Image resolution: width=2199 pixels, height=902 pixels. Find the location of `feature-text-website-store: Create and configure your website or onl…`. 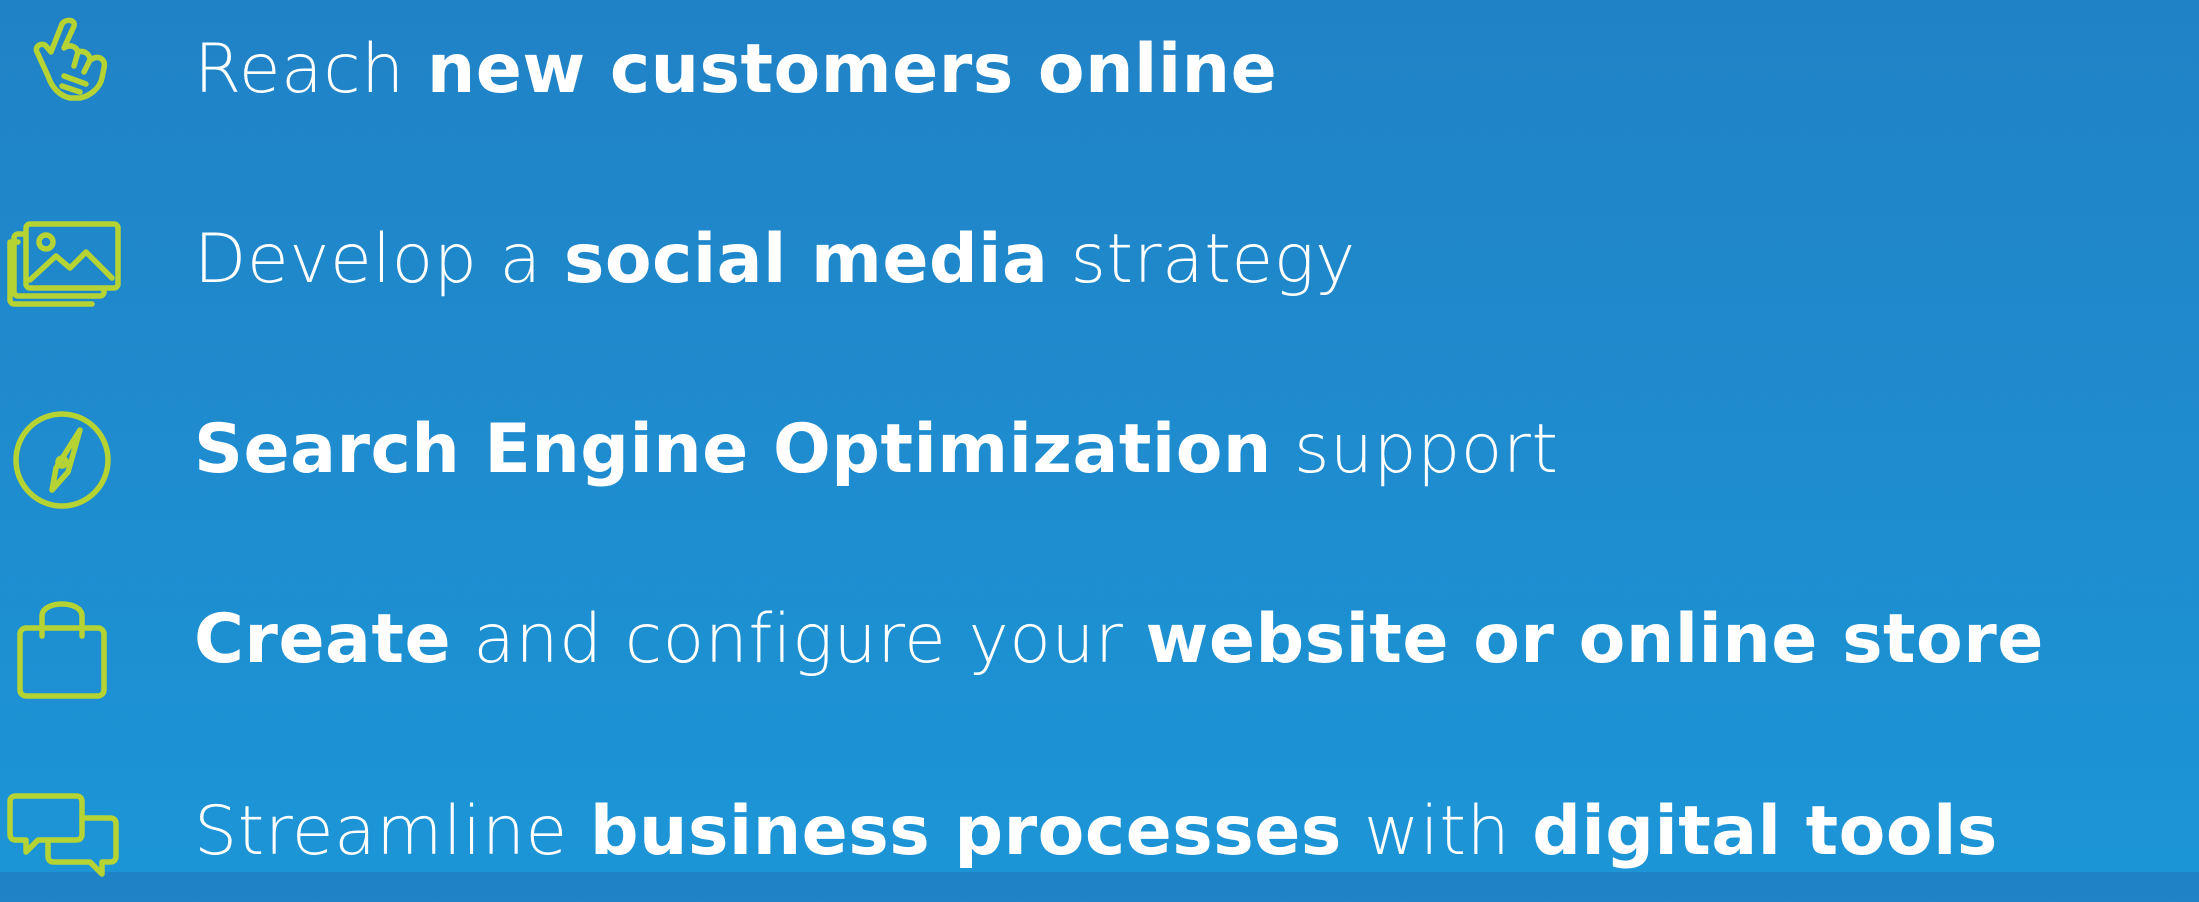

feature-text-website-store: Create and configure your website or onl… is located at coordinates (1119, 640).